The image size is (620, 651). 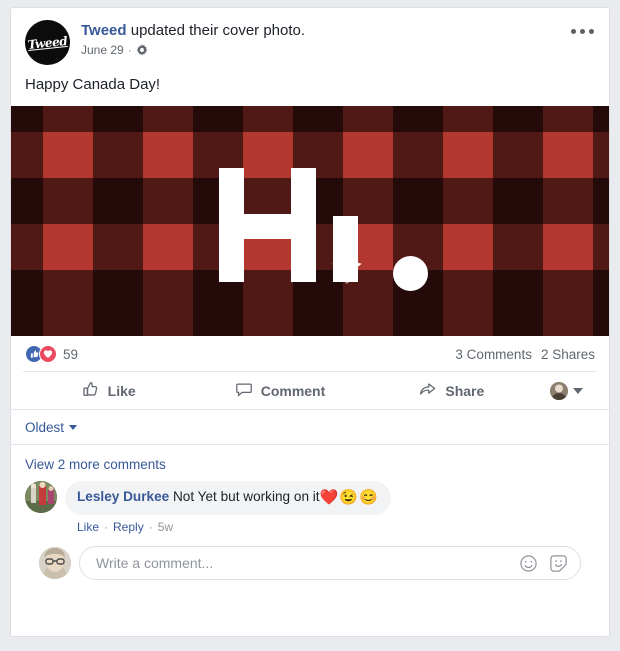 What do you see at coordinates (543, 563) in the screenshot?
I see `composer-icons` at bounding box center [543, 563].